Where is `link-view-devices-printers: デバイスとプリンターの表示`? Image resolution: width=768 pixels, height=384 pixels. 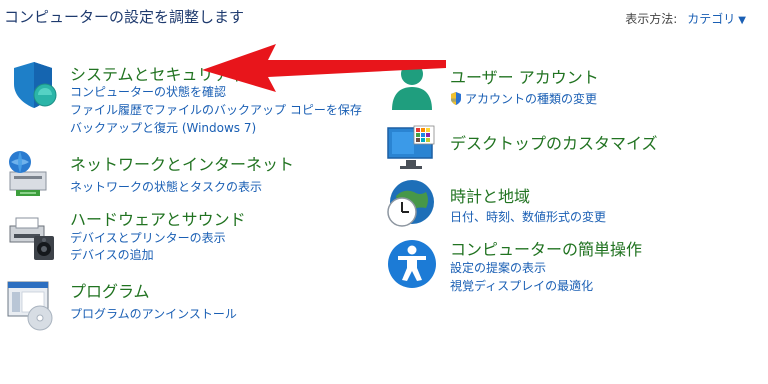 link-view-devices-printers: デバイスとプリンターの表示 is located at coordinates (148, 237).